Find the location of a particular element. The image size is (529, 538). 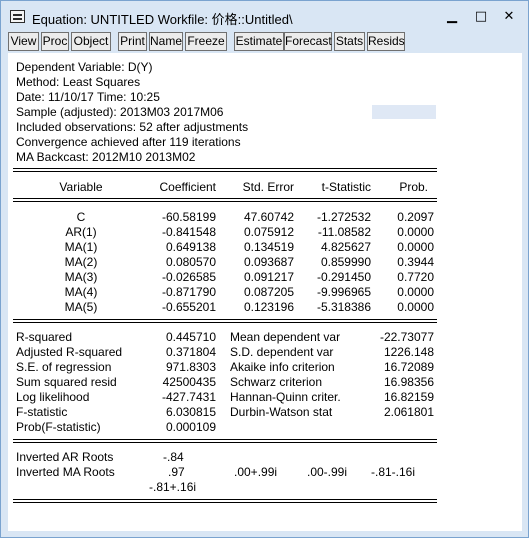

std-error-value: 0.134519 is located at coordinates (268, 247).